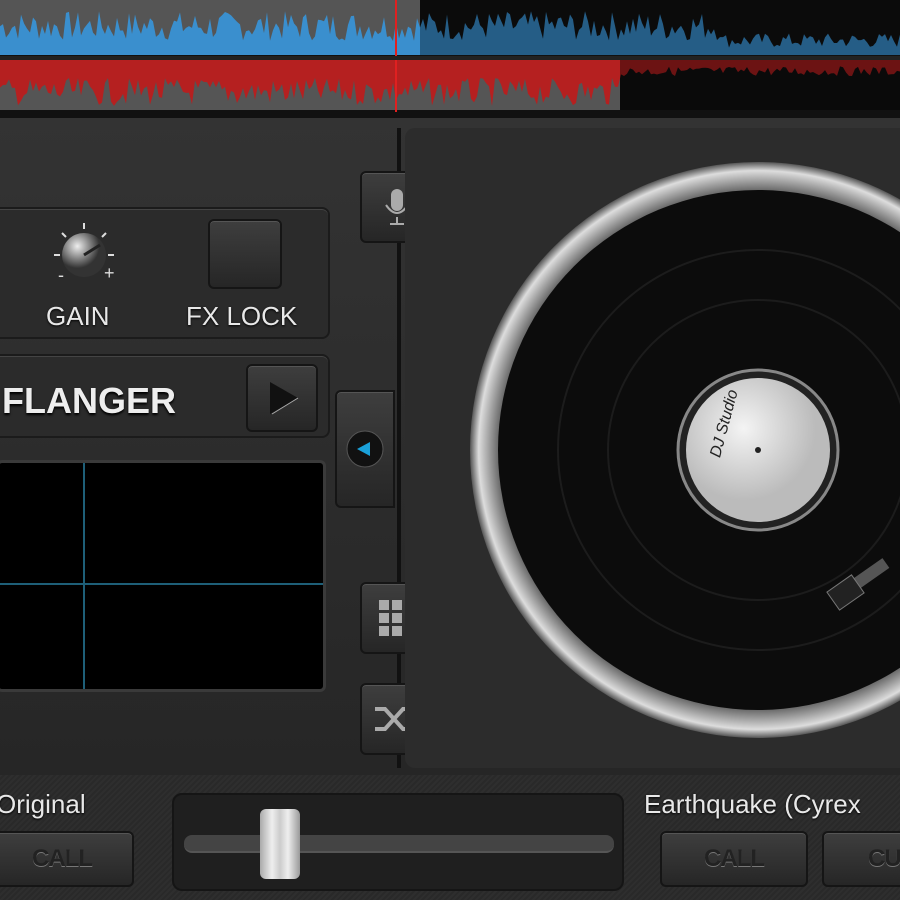 Image resolution: width=900 pixels, height=900 pixels. Describe the element at coordinates (861, 859) in the screenshot. I see `right-cue-button: CU` at that location.